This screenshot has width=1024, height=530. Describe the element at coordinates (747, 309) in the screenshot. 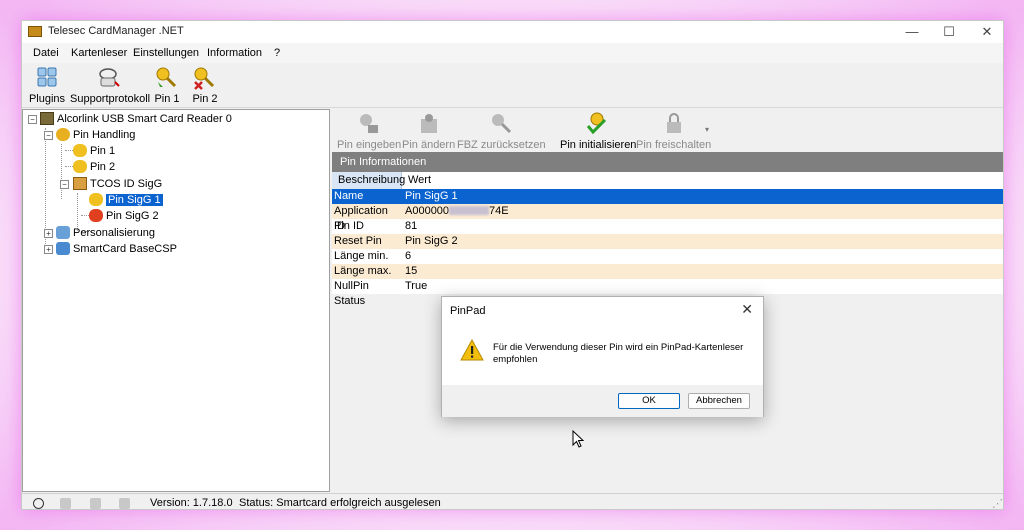

I see `dialog-close-button: ✕` at that location.